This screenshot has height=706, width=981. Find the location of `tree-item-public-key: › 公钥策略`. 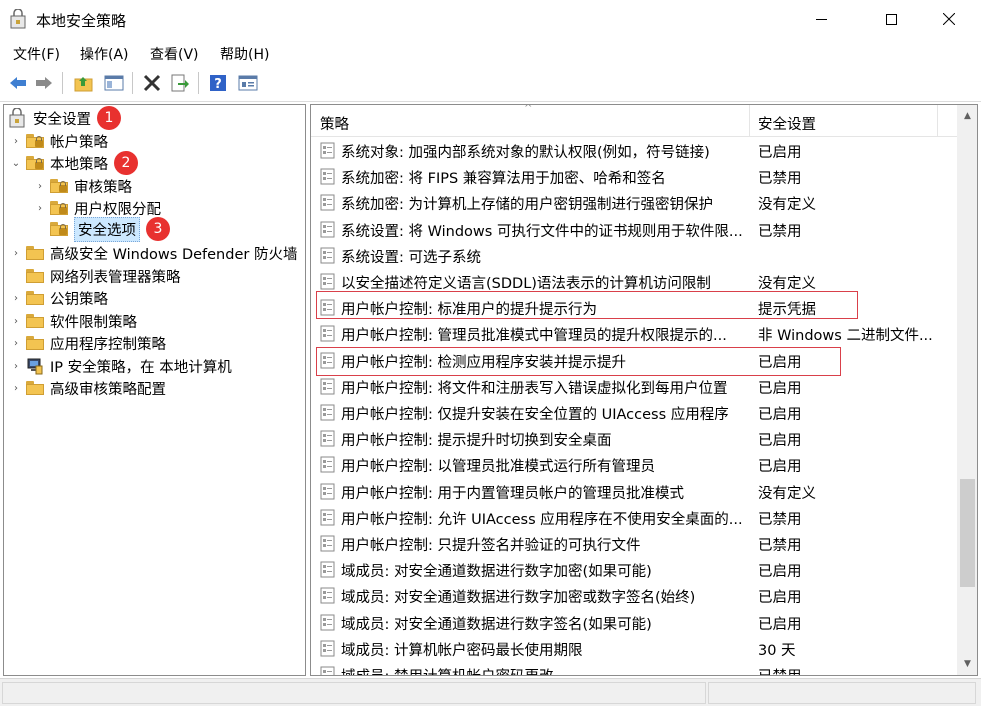

tree-item-public-key: › 公钥策略 is located at coordinates (59, 298).